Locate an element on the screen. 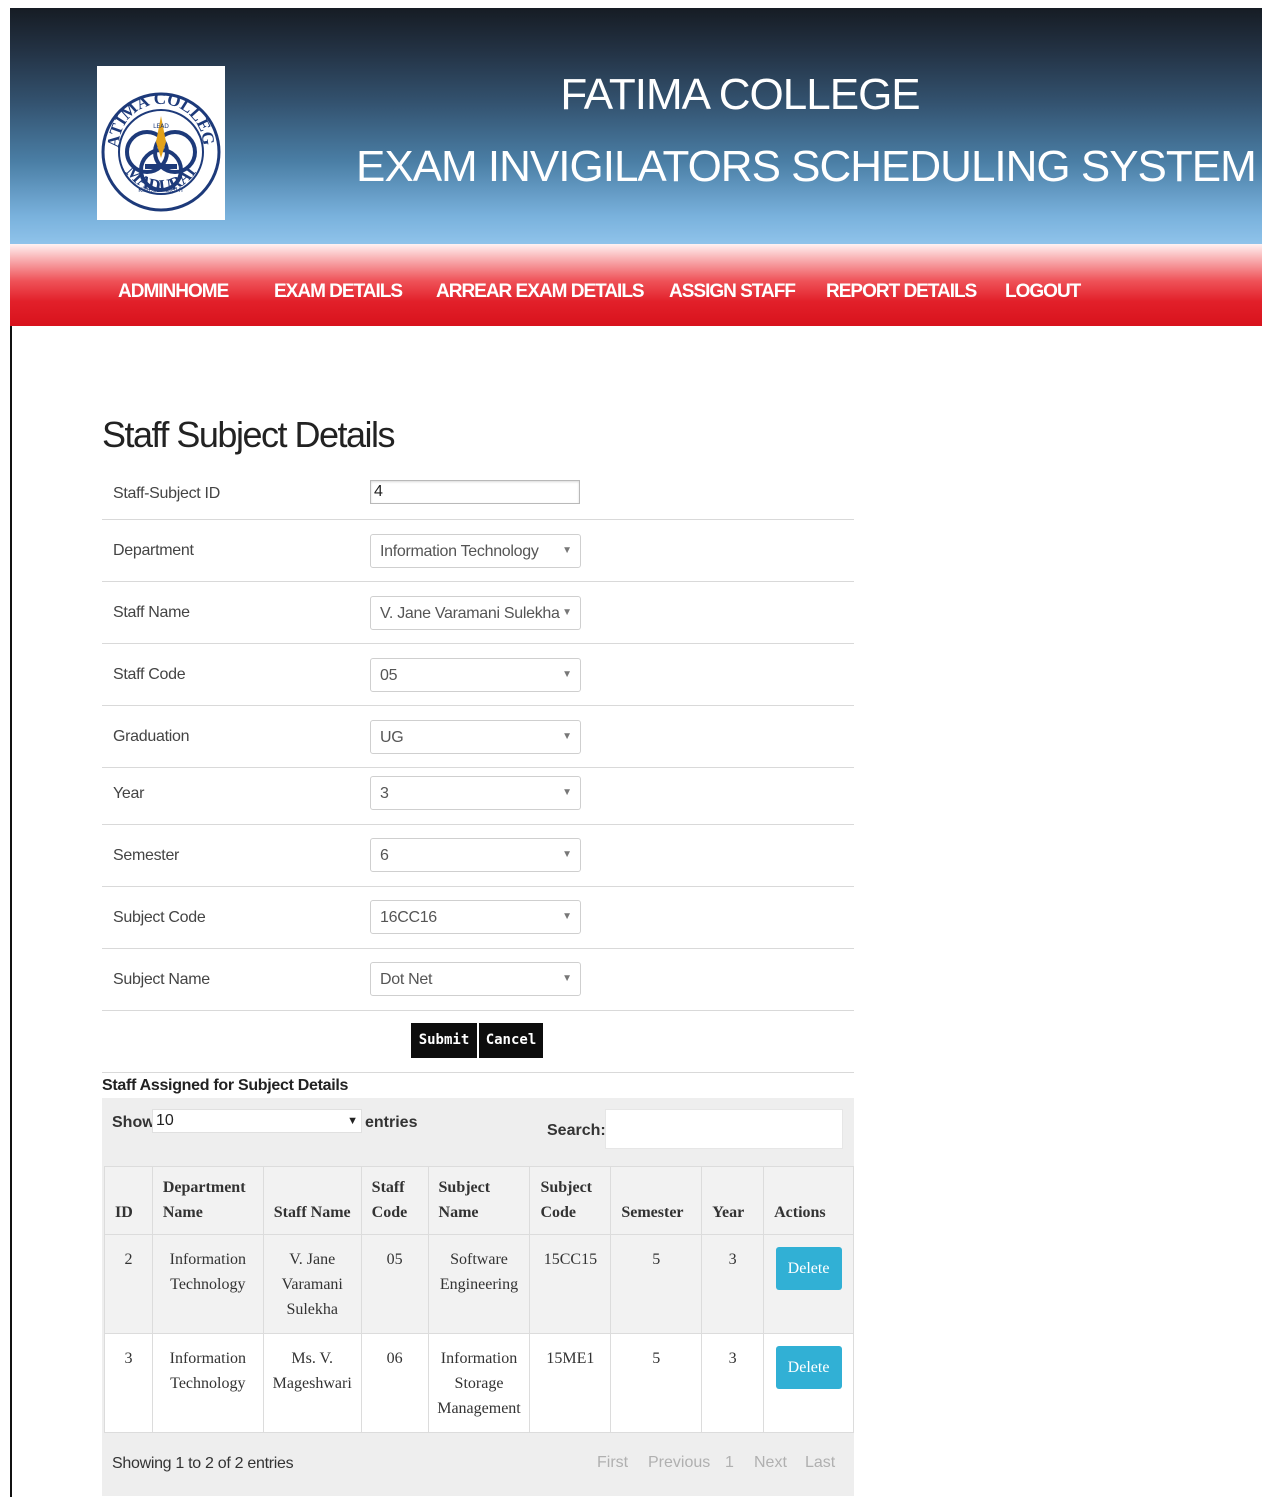 This screenshot has height=1497, width=1262. svg-text: LEAD is located at coordinates (161, 126).